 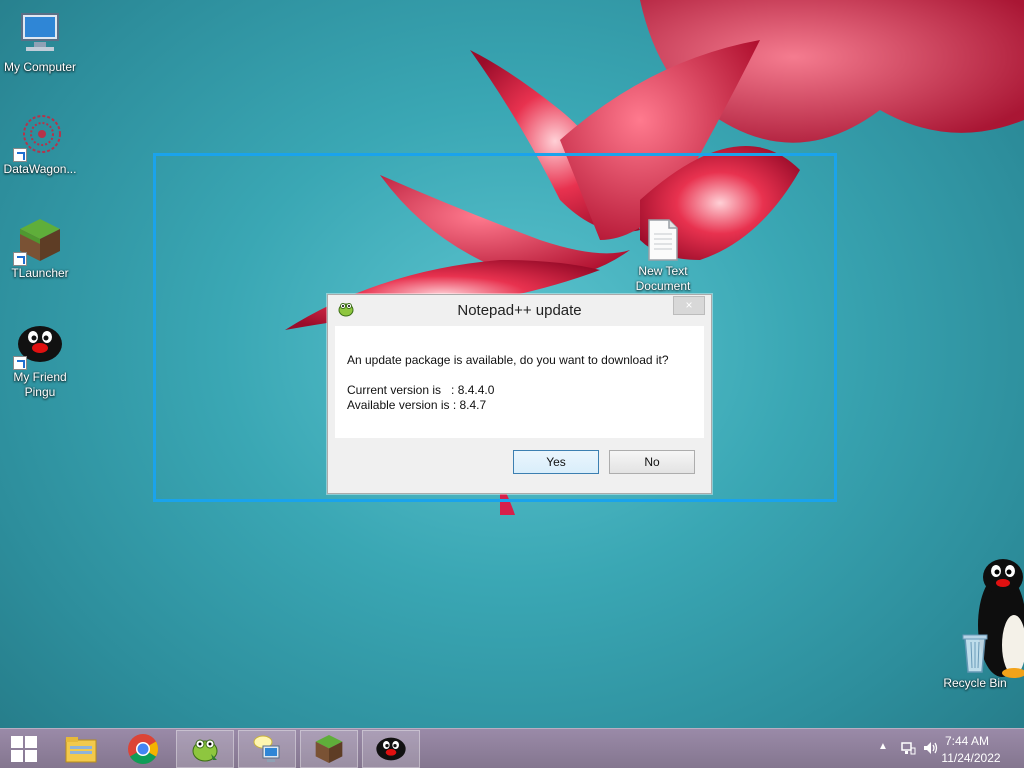 I want to click on close-button: ×, so click(x=689, y=305).